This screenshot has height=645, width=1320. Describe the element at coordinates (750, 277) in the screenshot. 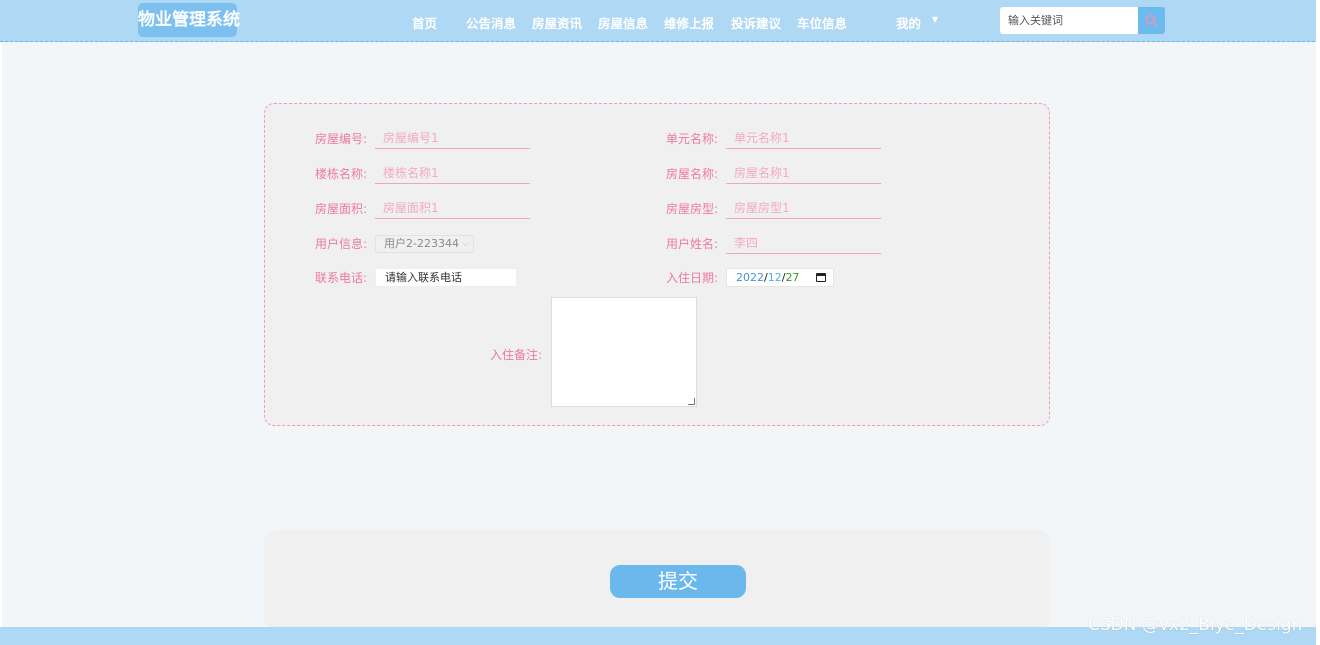

I see `checkin-year: 2022` at that location.